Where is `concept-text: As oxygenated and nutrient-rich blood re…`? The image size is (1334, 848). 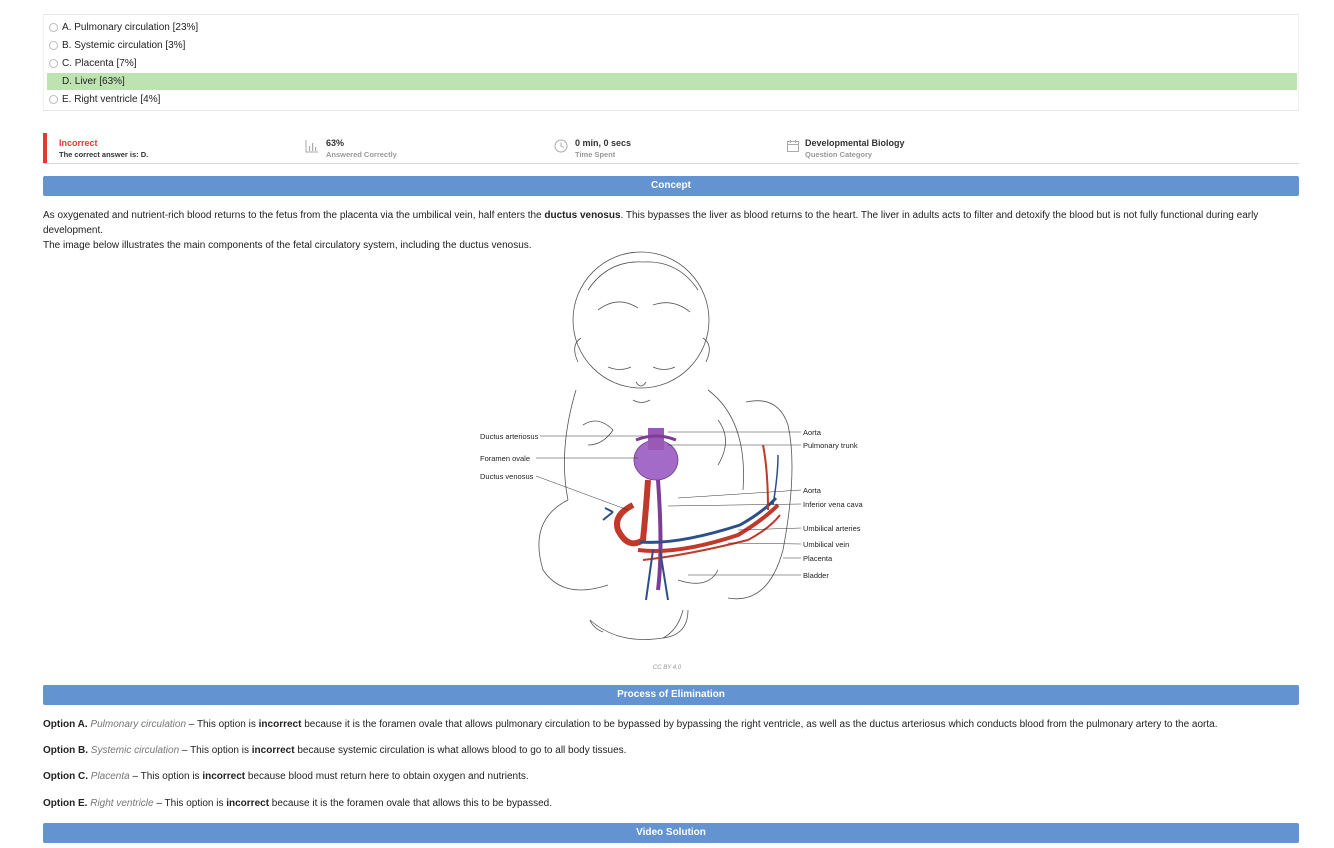 concept-text: As oxygenated and nutrient-rich blood re… is located at coordinates (672, 230).